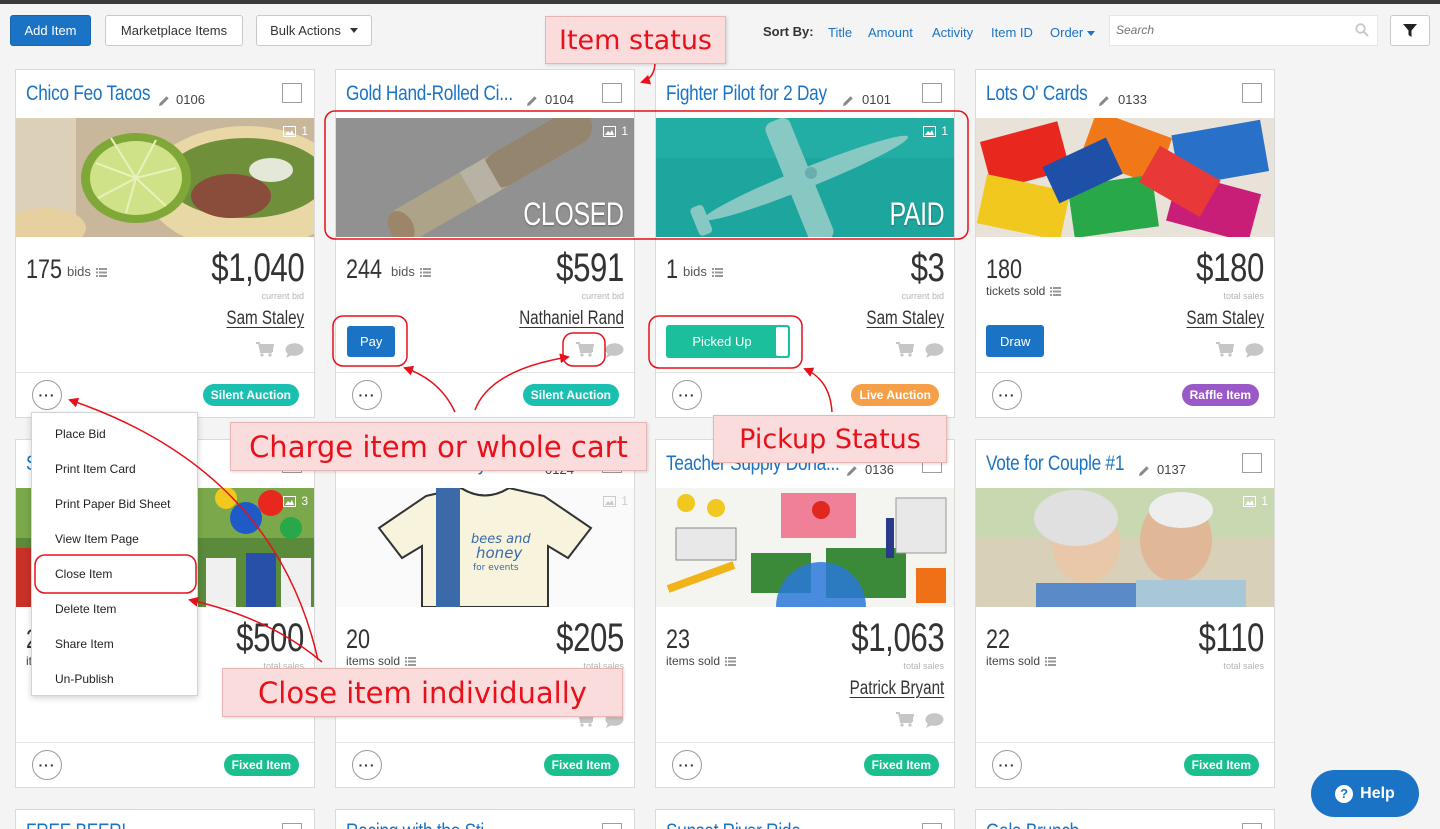 The height and width of the screenshot is (829, 1440). What do you see at coordinates (818, 390) in the screenshot?
I see `arrow-pickup` at bounding box center [818, 390].